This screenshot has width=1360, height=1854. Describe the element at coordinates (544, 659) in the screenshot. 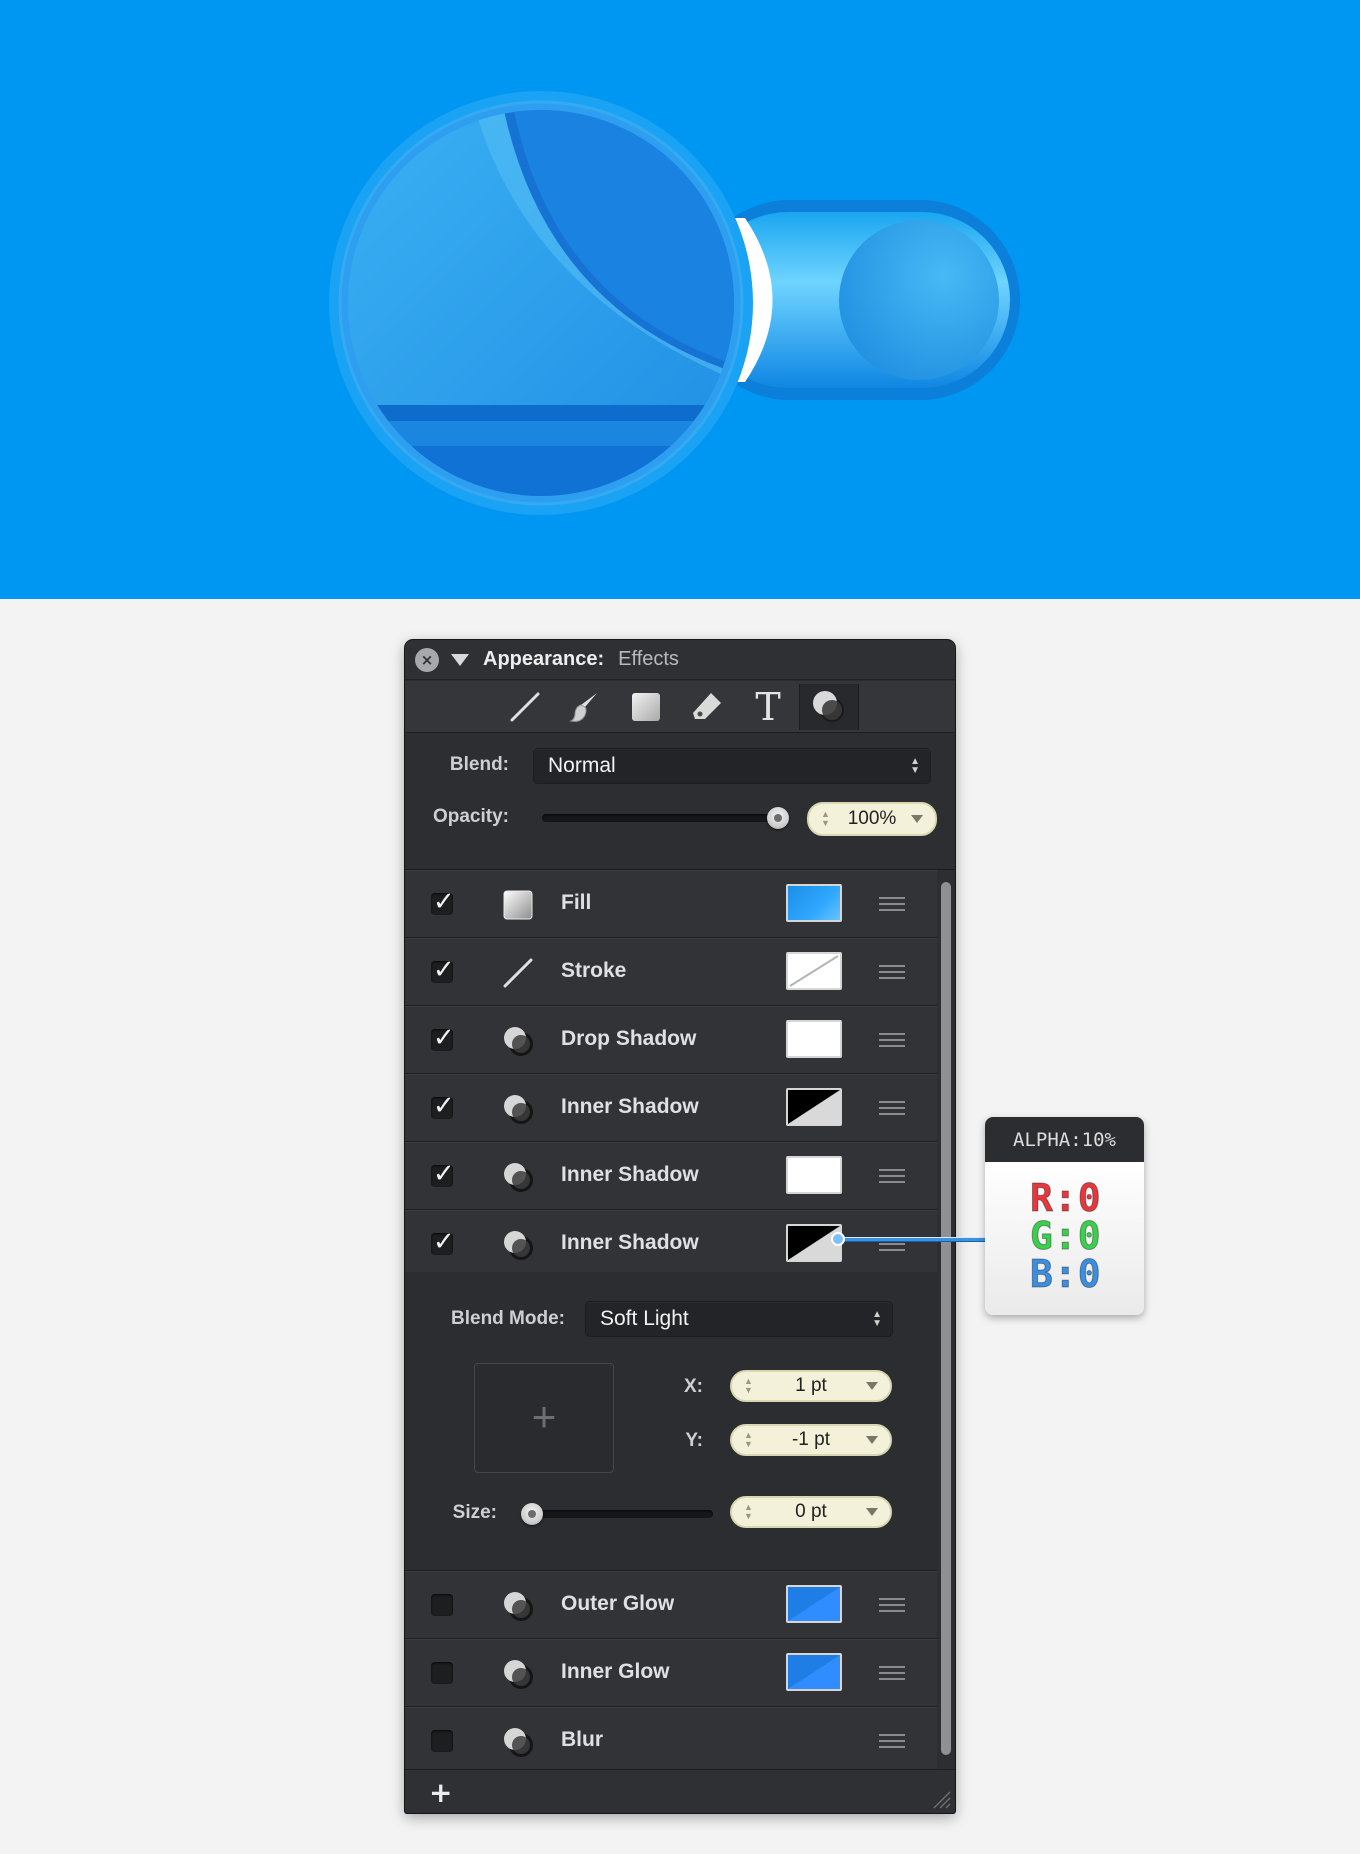

I see `panel-title: Appearance:` at that location.